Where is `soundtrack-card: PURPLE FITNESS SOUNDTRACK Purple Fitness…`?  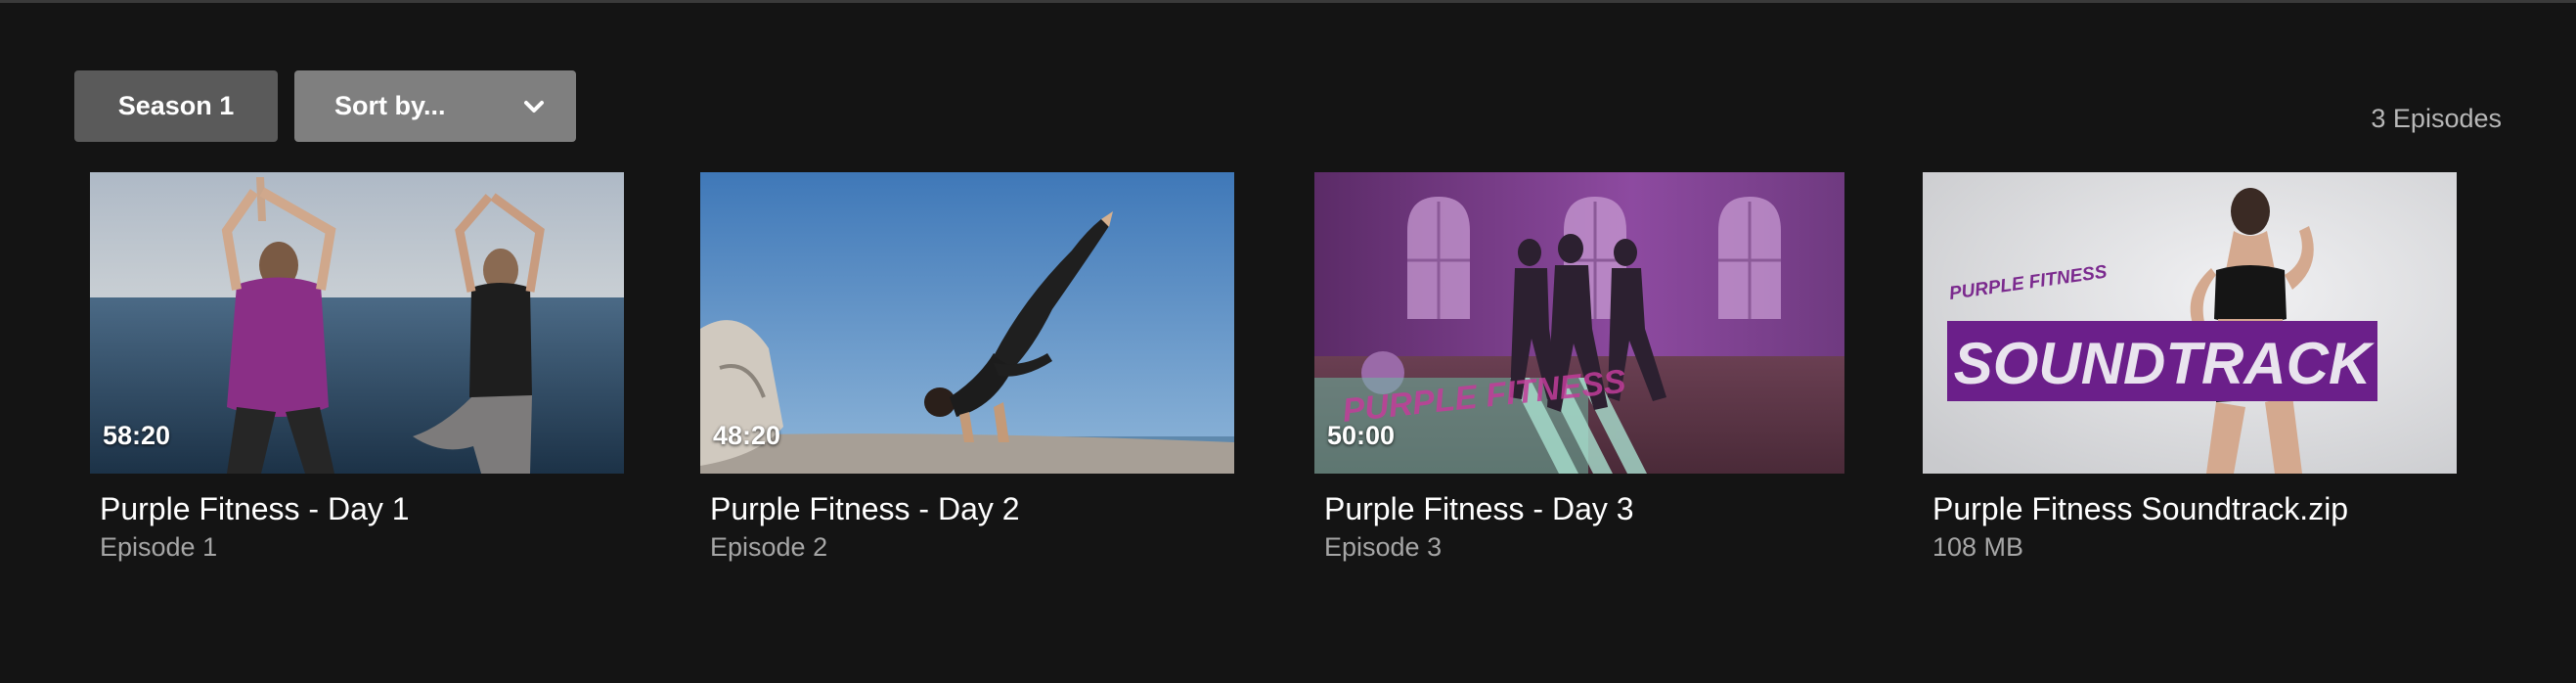 soundtrack-card: PURPLE FITNESS SOUNDTRACK Purple Fitness… is located at coordinates (2190, 368).